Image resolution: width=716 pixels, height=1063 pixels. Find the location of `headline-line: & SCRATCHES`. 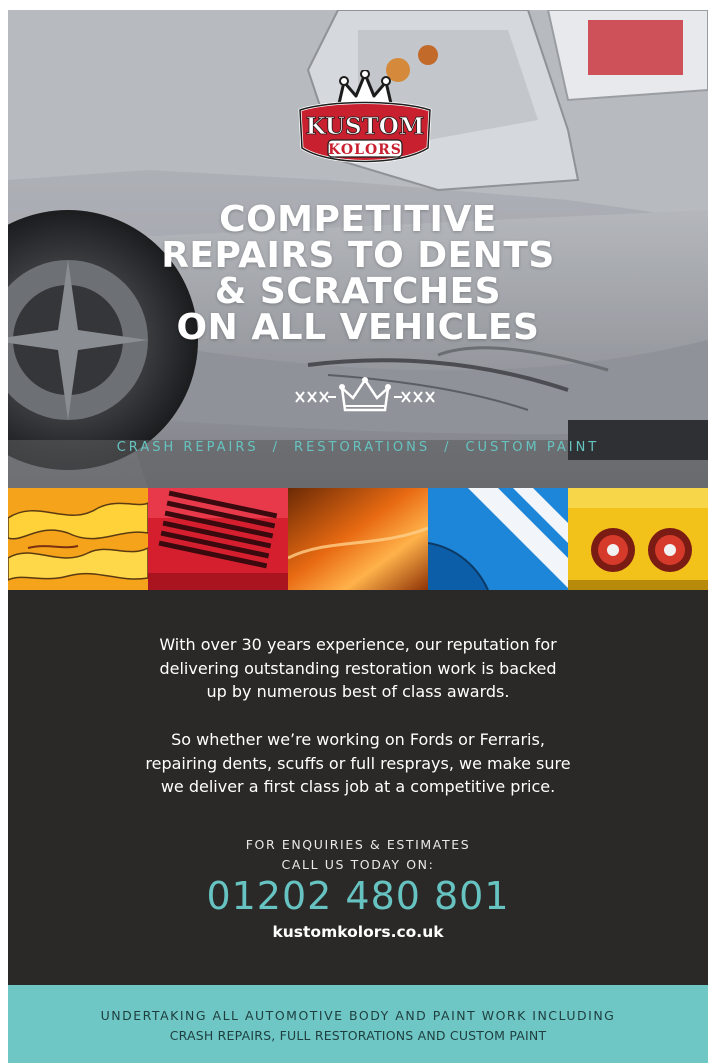

headline-line: & SCRATCHES is located at coordinates (358, 291).